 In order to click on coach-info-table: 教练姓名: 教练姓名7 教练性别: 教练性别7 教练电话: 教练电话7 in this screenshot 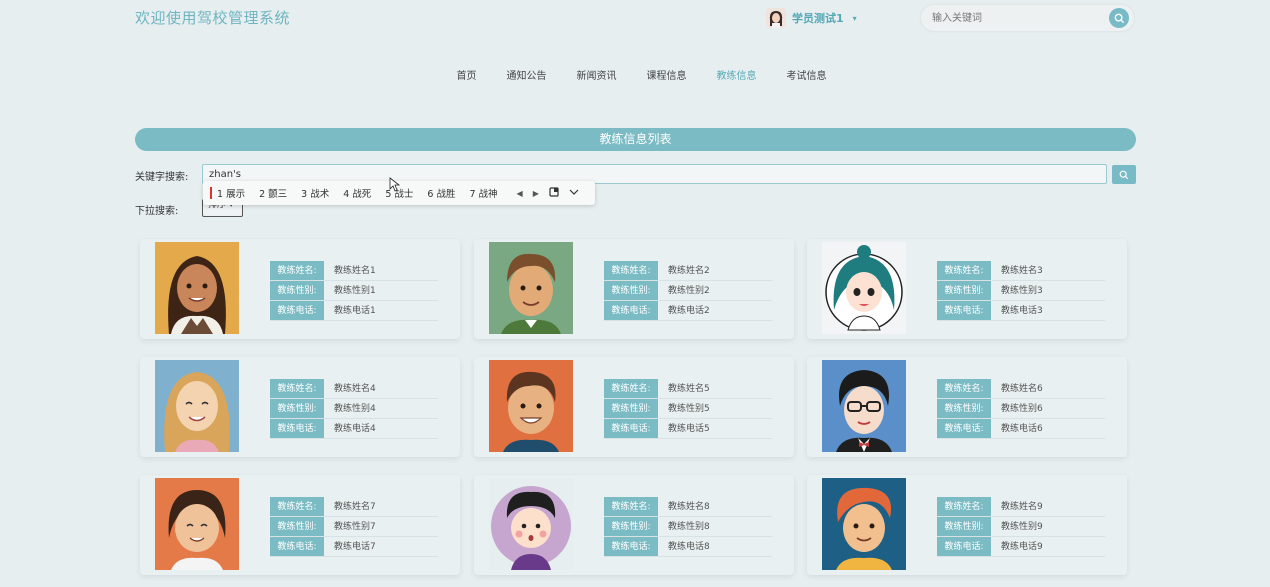, I will do `click(354, 527)`.